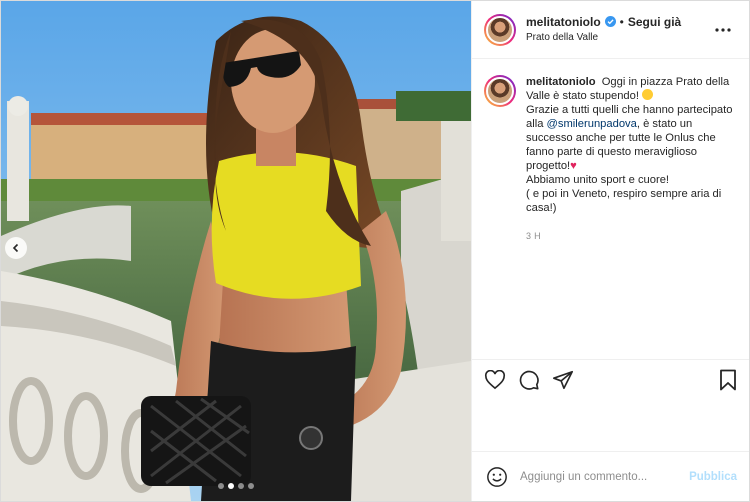  What do you see at coordinates (610, 21) in the screenshot?
I see `verified-badge-icon` at bounding box center [610, 21].